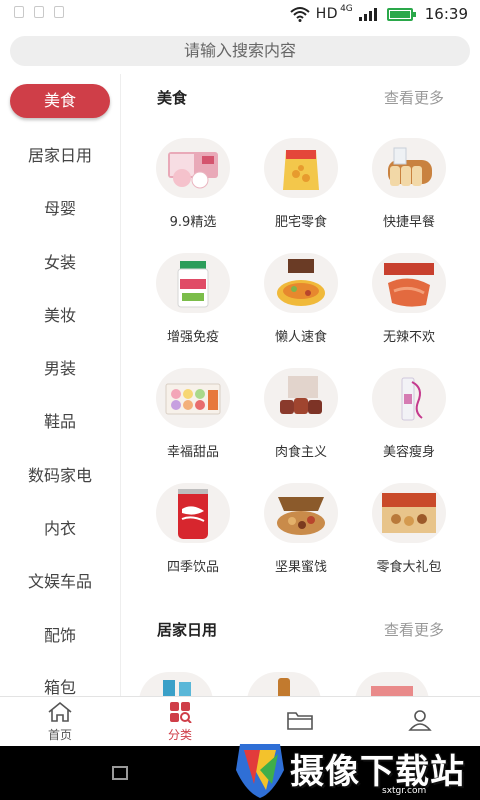 The image size is (480, 800). What do you see at coordinates (172, 98) in the screenshot?
I see `section-title: 美食` at bounding box center [172, 98].